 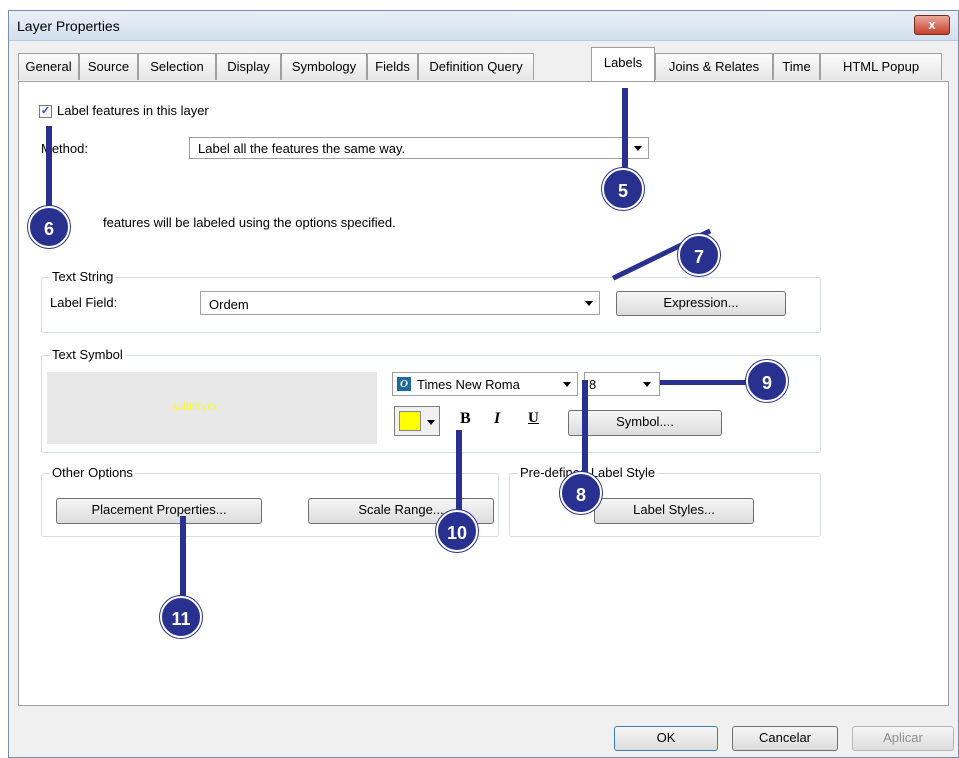 I want to click on annotation-marker-6: 6, so click(x=49, y=227).